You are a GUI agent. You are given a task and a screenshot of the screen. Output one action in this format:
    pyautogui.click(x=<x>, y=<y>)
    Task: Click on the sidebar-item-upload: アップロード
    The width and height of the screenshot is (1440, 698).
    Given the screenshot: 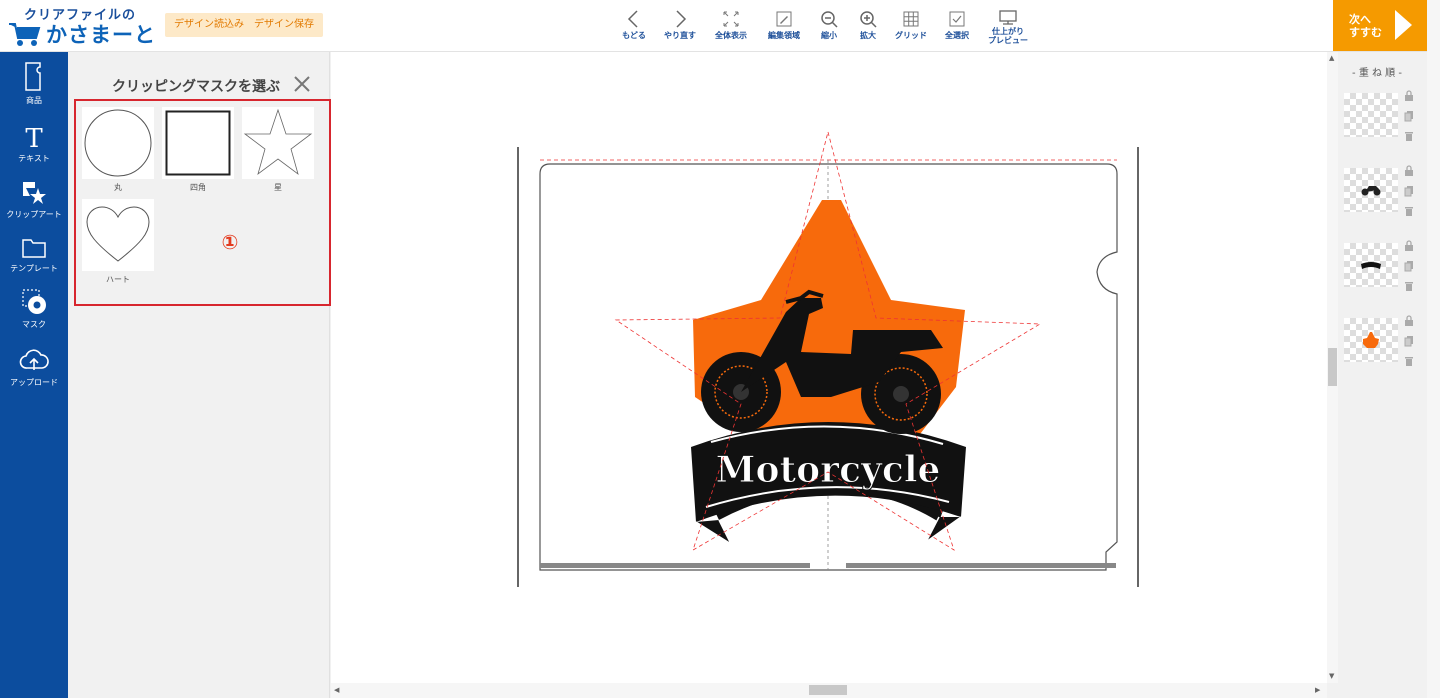 What is the action you would take?
    pyautogui.click(x=34, y=367)
    